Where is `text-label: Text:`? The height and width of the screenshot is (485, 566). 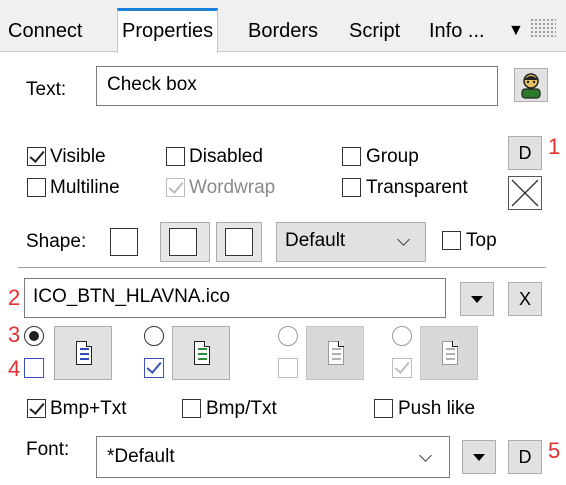
text-label: Text: is located at coordinates (46, 89).